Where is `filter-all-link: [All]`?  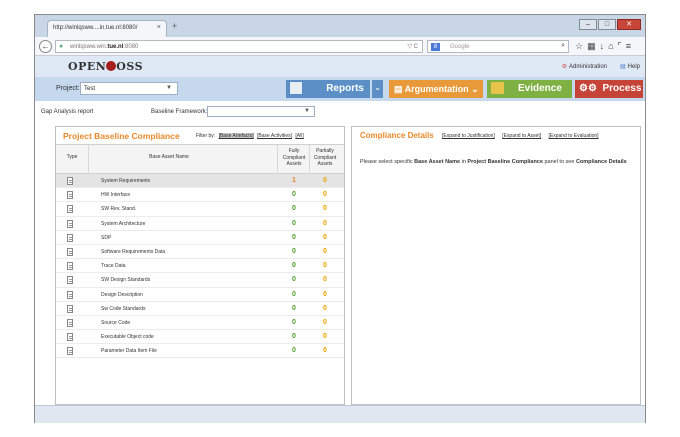
filter-all-link: [All] is located at coordinates (299, 136).